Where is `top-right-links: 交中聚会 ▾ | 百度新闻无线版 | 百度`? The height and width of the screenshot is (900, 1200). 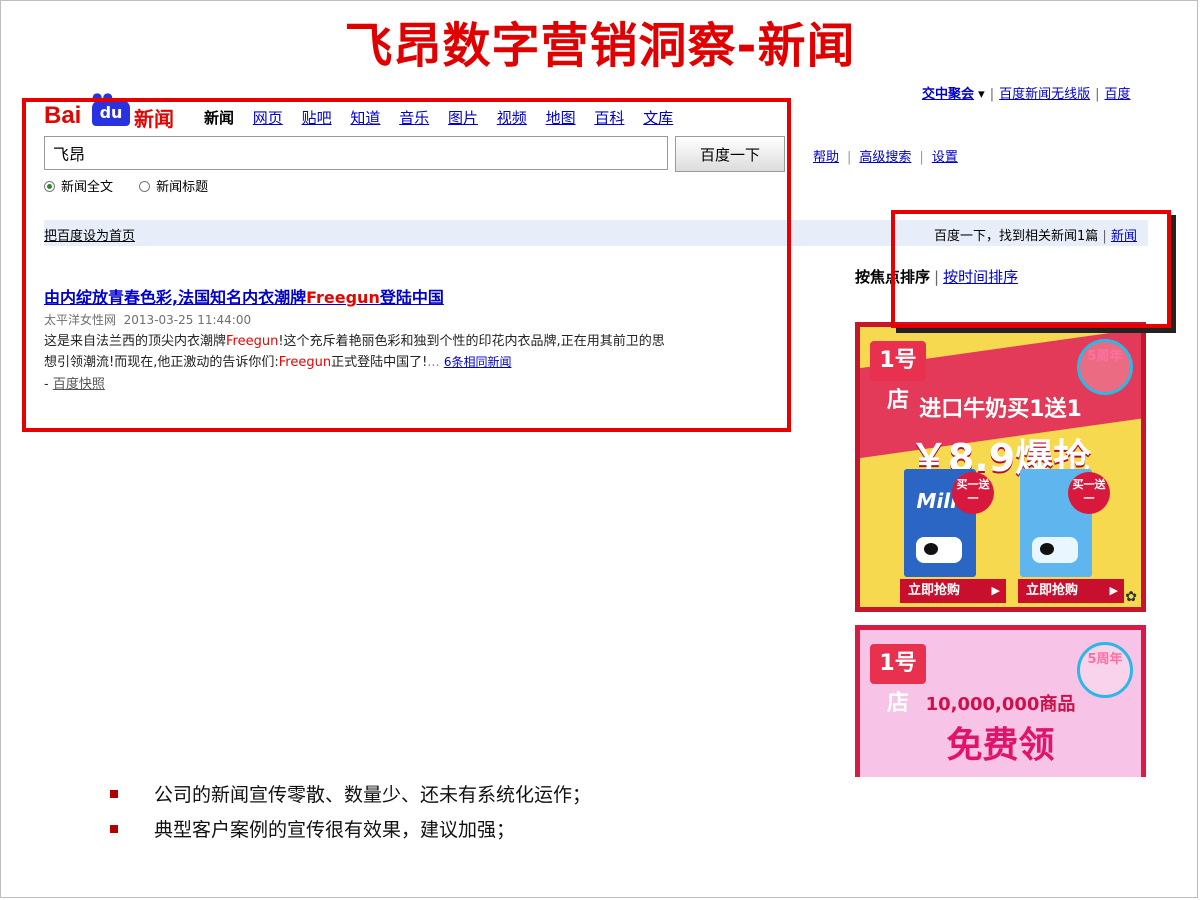
top-right-links: 交中聚会 ▾ | 百度新闻无线版 | 百度 is located at coordinates (1026, 94).